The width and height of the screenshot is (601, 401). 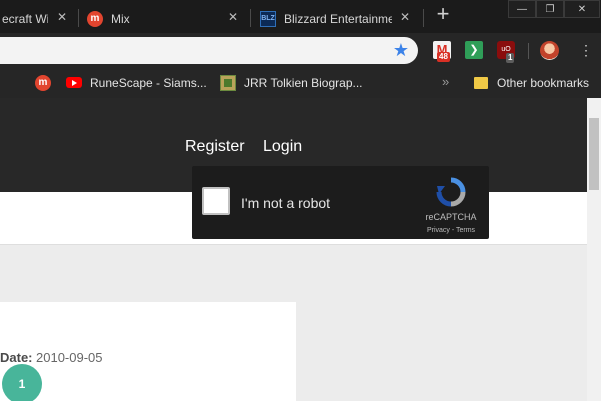 What do you see at coordinates (286, 203) in the screenshot?
I see `recaptcha-label: I'm not a robot` at bounding box center [286, 203].